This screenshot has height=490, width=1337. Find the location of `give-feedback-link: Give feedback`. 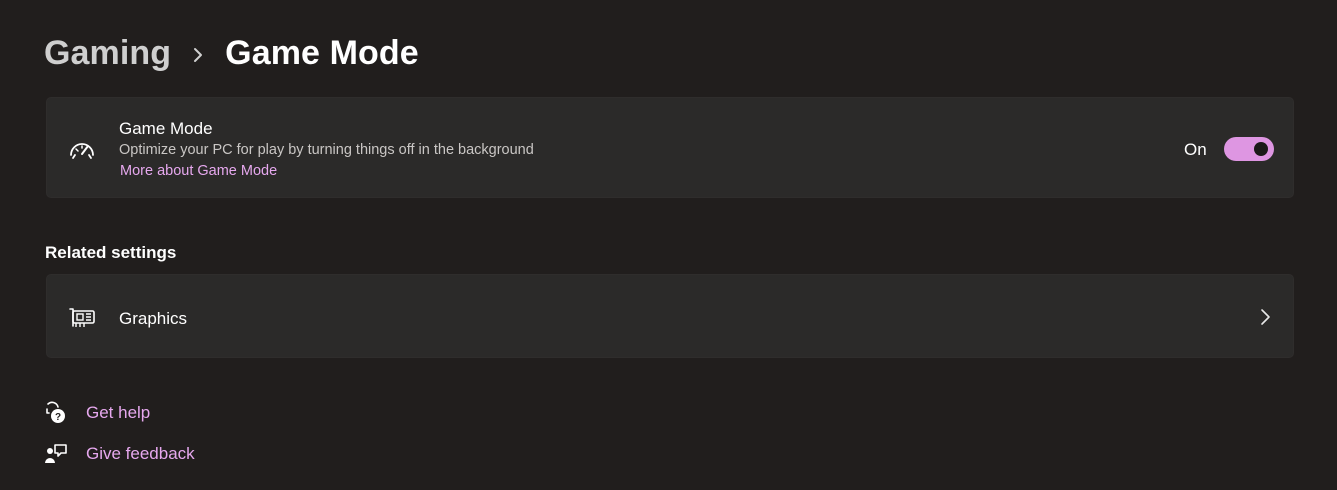

give-feedback-link: Give feedback is located at coordinates (119, 454).